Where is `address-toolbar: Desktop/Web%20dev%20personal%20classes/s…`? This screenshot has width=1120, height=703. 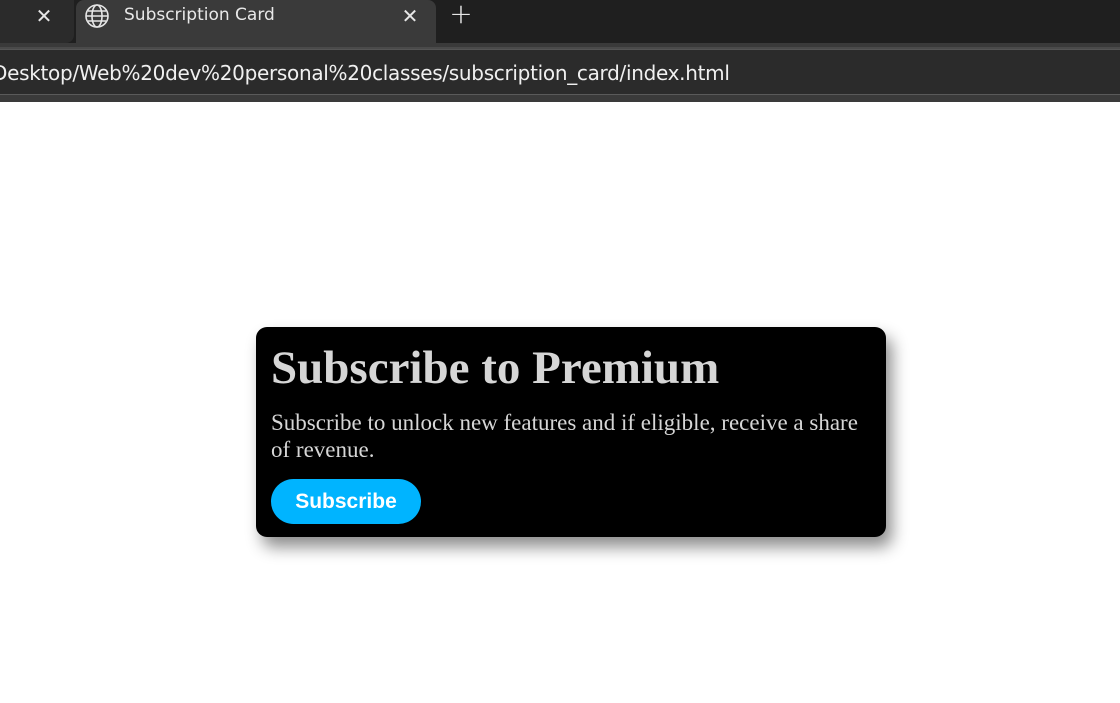
address-toolbar: Desktop/Web%20dev%20personal%20classes/s… is located at coordinates (560, 72).